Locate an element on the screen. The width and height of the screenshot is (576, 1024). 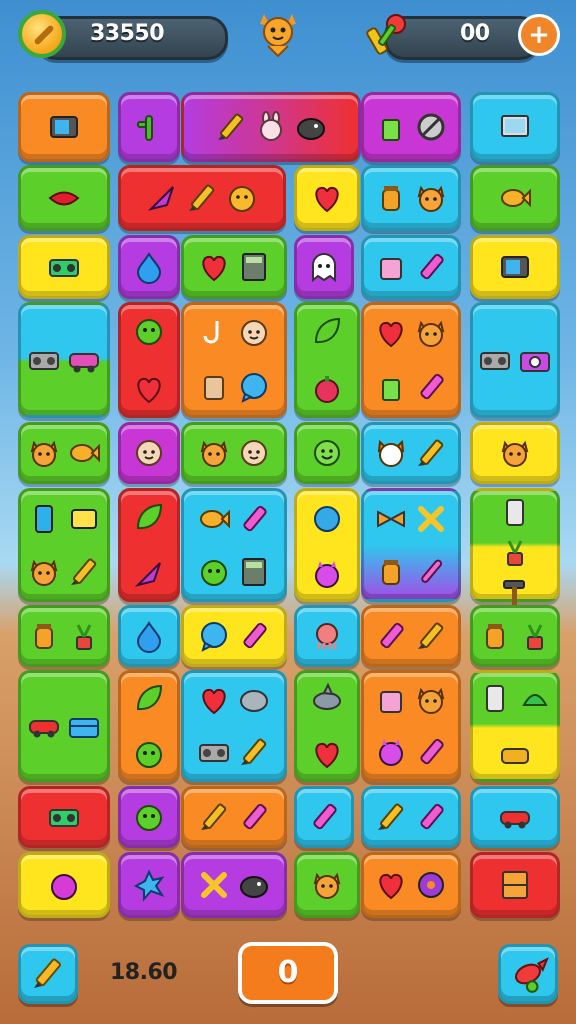
x-icon is located at coordinates (214, 885).